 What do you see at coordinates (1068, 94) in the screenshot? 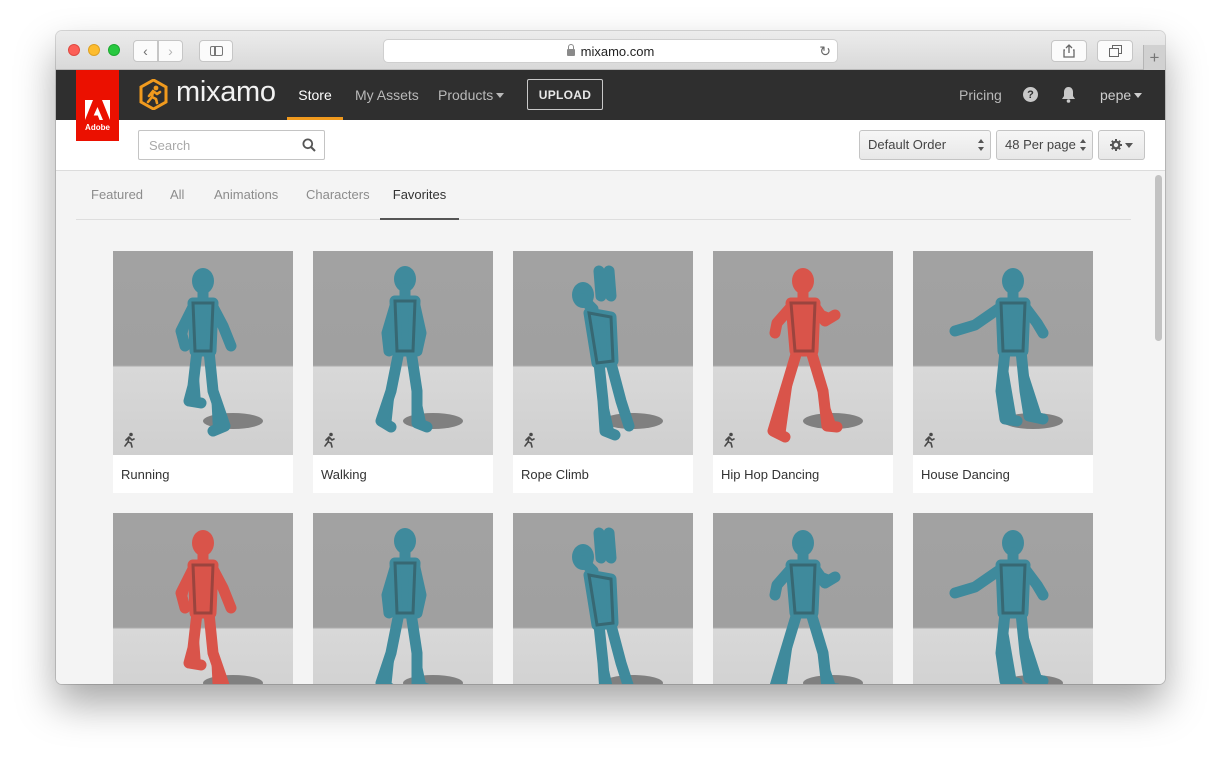
I see `bell-icon` at bounding box center [1068, 94].